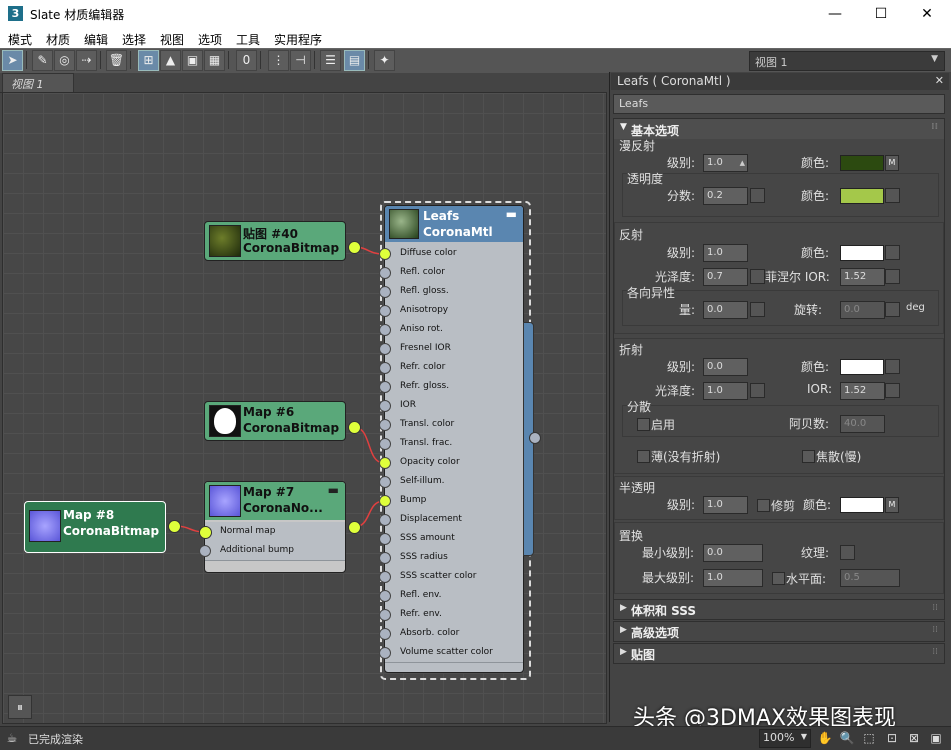  I want to click on slot-refl-env: Refl. env., so click(451, 596).